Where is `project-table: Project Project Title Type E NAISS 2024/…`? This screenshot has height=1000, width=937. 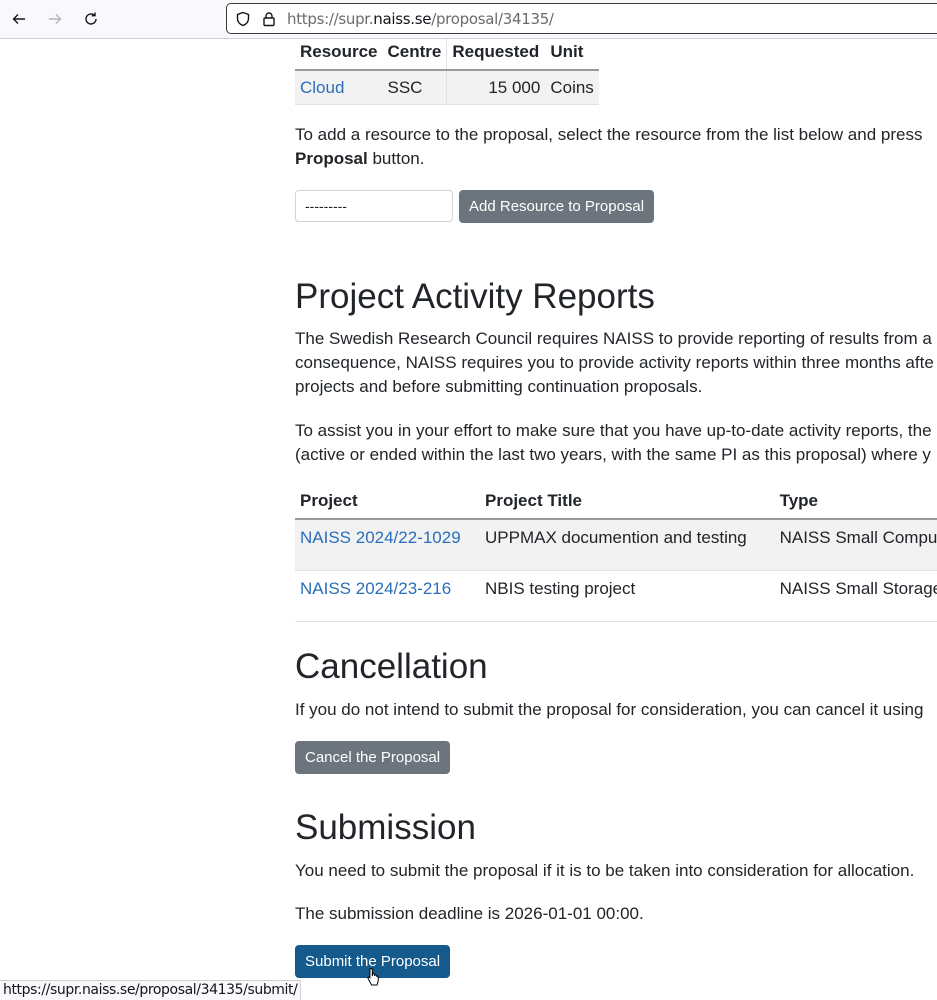 project-table: Project Project Title Type E NAISS 2024/… is located at coordinates (616, 555).